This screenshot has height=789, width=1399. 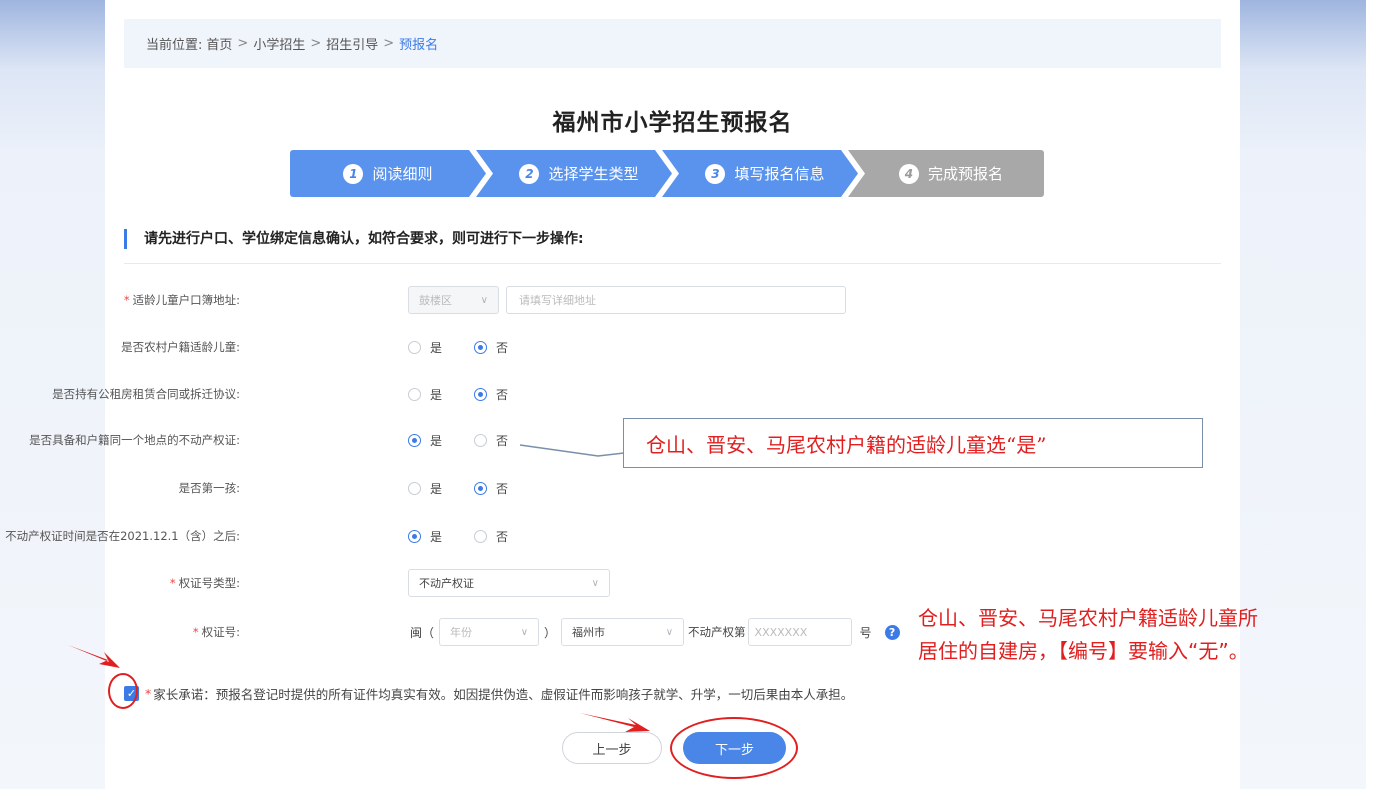 What do you see at coordinates (620, 536) in the screenshot?
I see `form-row-cert-date: 不动产权证时间是否在2021.12.1（含）之后: 是 否` at bounding box center [620, 536].